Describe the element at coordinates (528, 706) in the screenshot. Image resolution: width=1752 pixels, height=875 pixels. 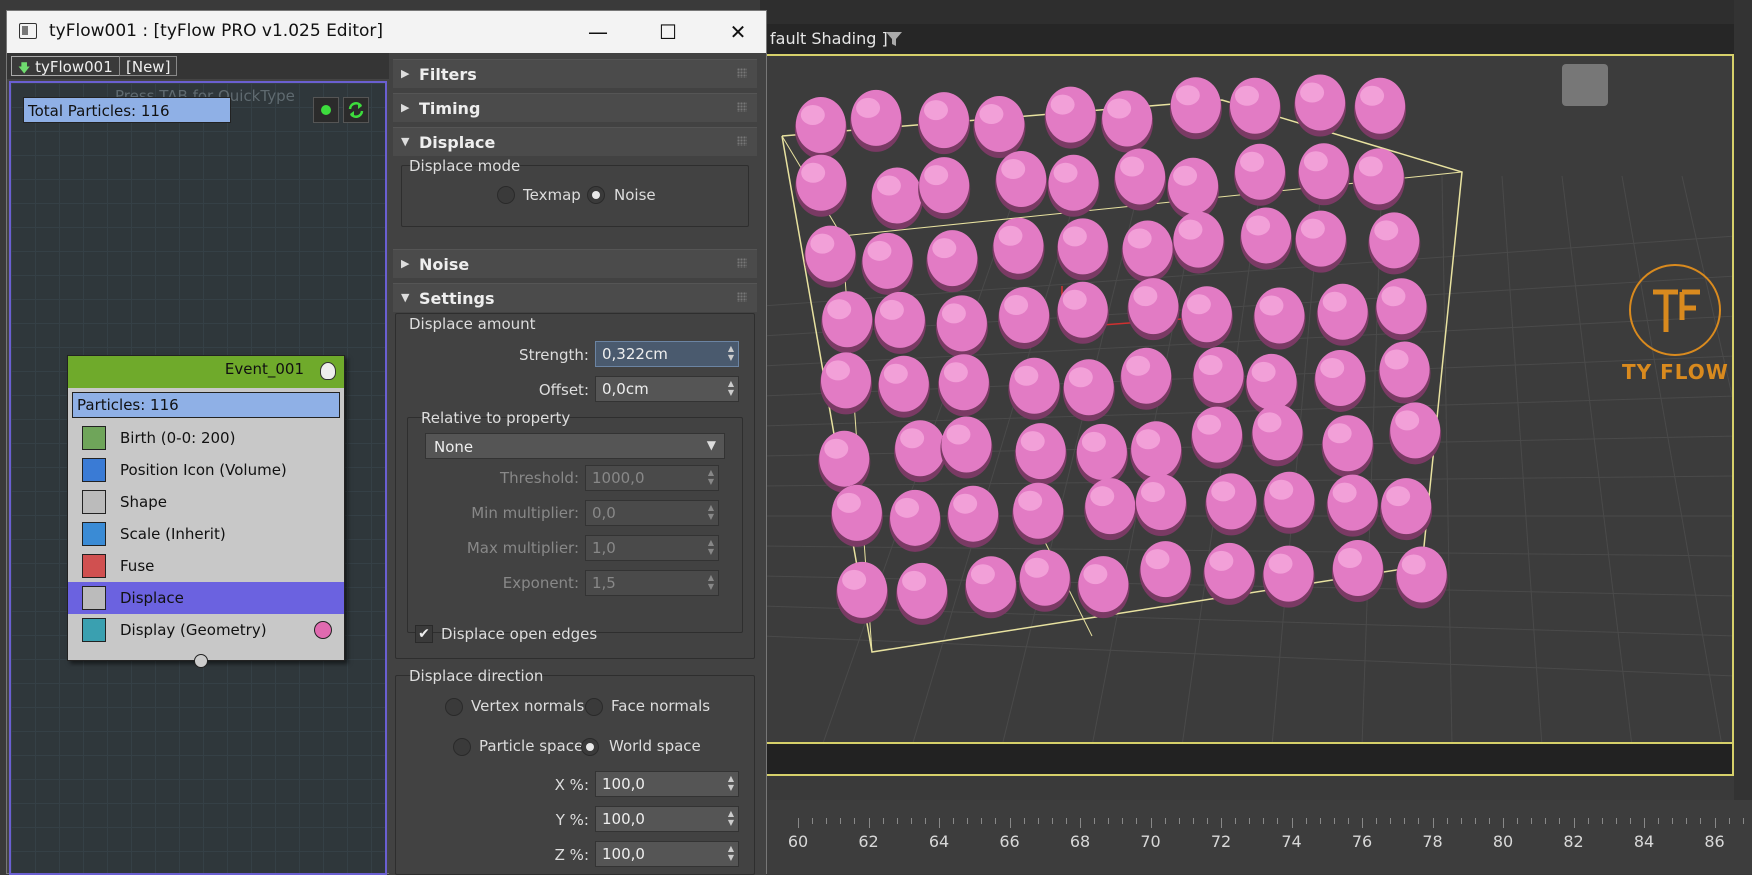
I see `vertex-normals-label: Vertex normals` at that location.